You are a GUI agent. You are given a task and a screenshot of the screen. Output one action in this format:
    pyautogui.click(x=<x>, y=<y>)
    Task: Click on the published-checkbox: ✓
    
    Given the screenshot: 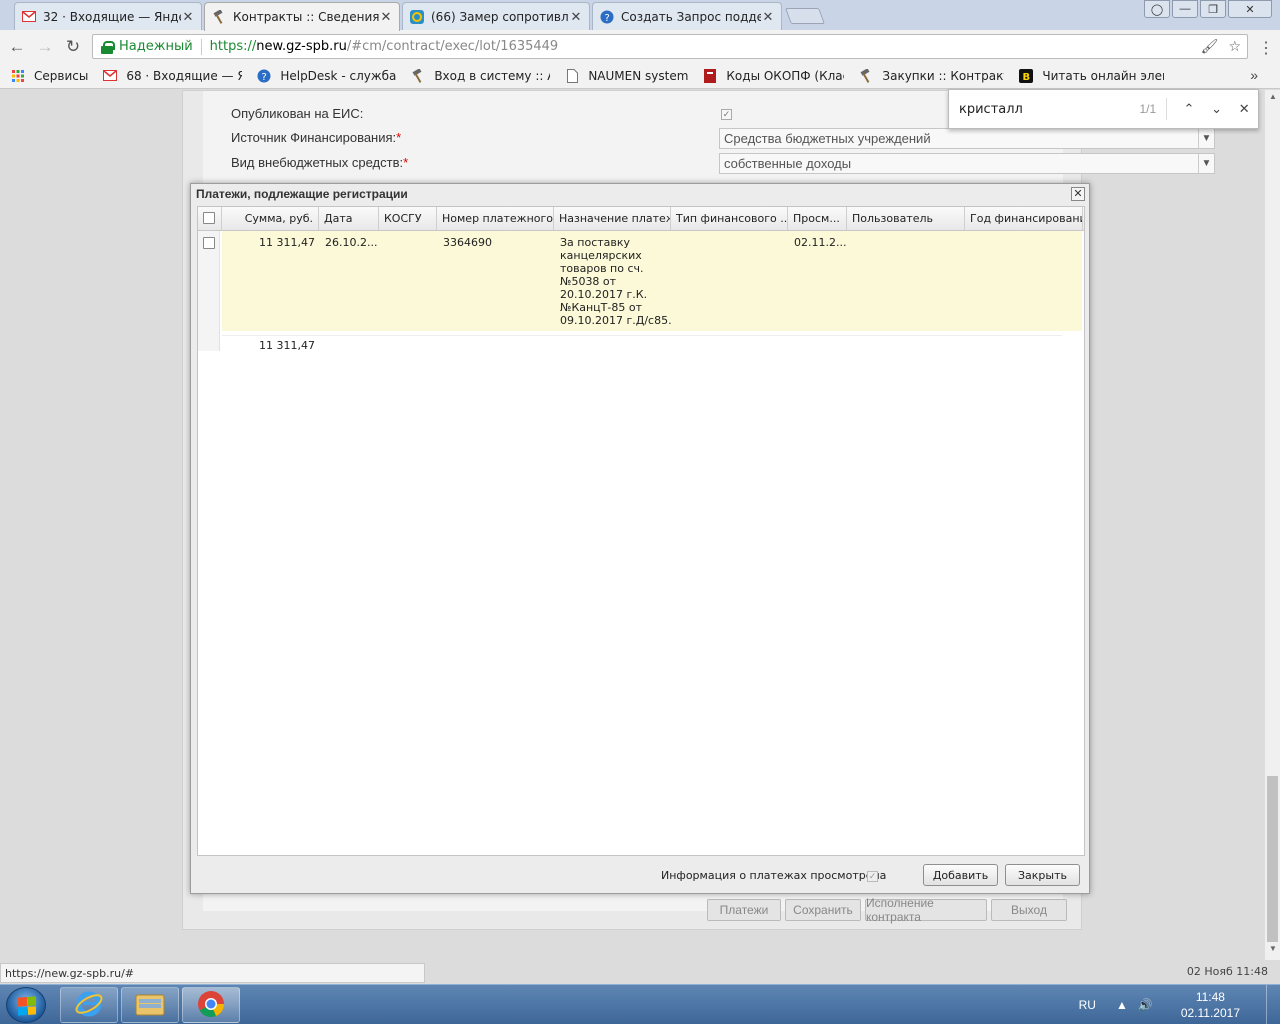 What is the action you would take?
    pyautogui.click(x=726, y=114)
    